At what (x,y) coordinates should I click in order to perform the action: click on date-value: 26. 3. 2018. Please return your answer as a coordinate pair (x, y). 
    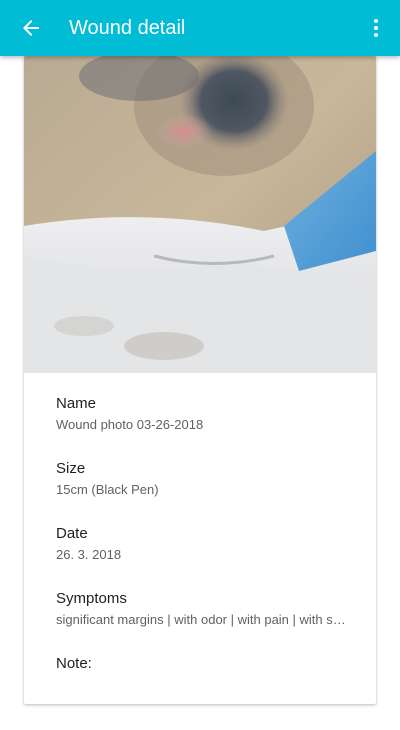
    Looking at the image, I should click on (89, 554).